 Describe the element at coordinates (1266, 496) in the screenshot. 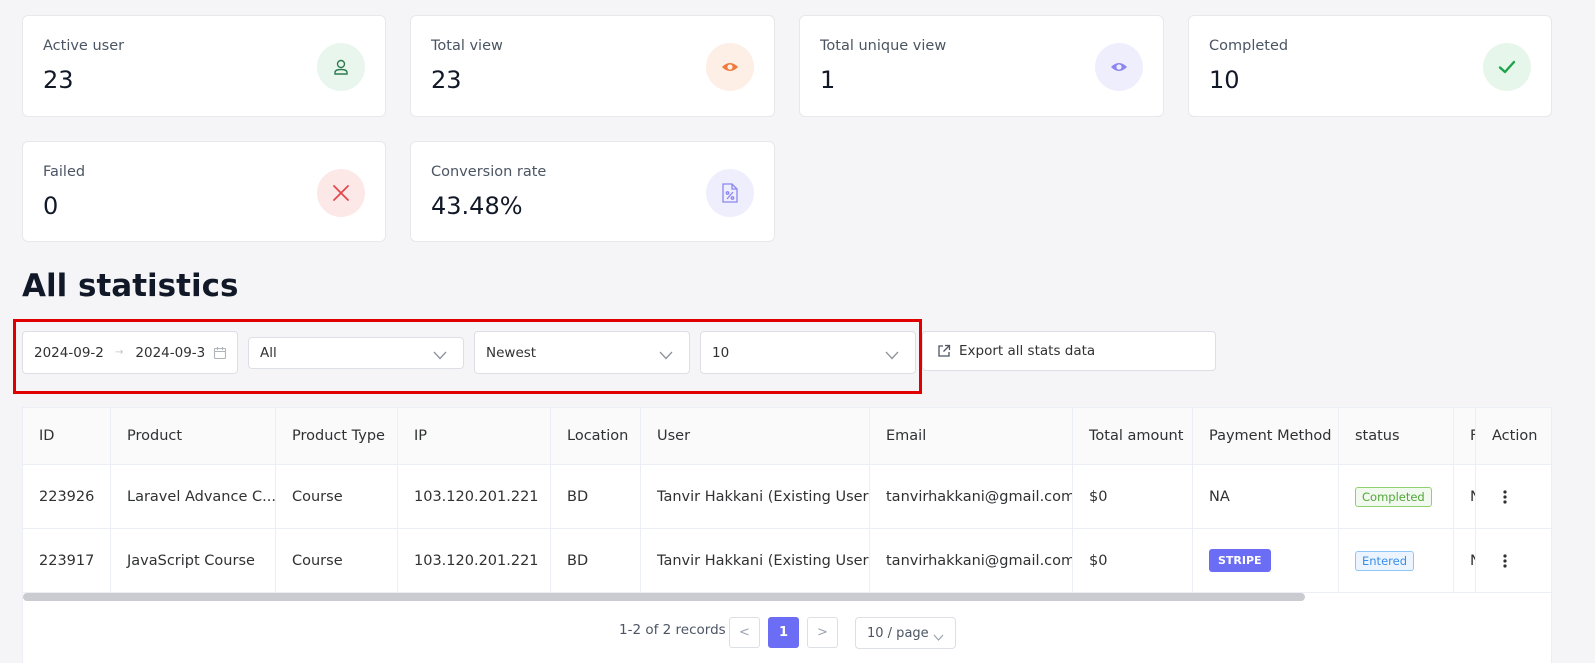

I see `cell-payment: NA` at that location.